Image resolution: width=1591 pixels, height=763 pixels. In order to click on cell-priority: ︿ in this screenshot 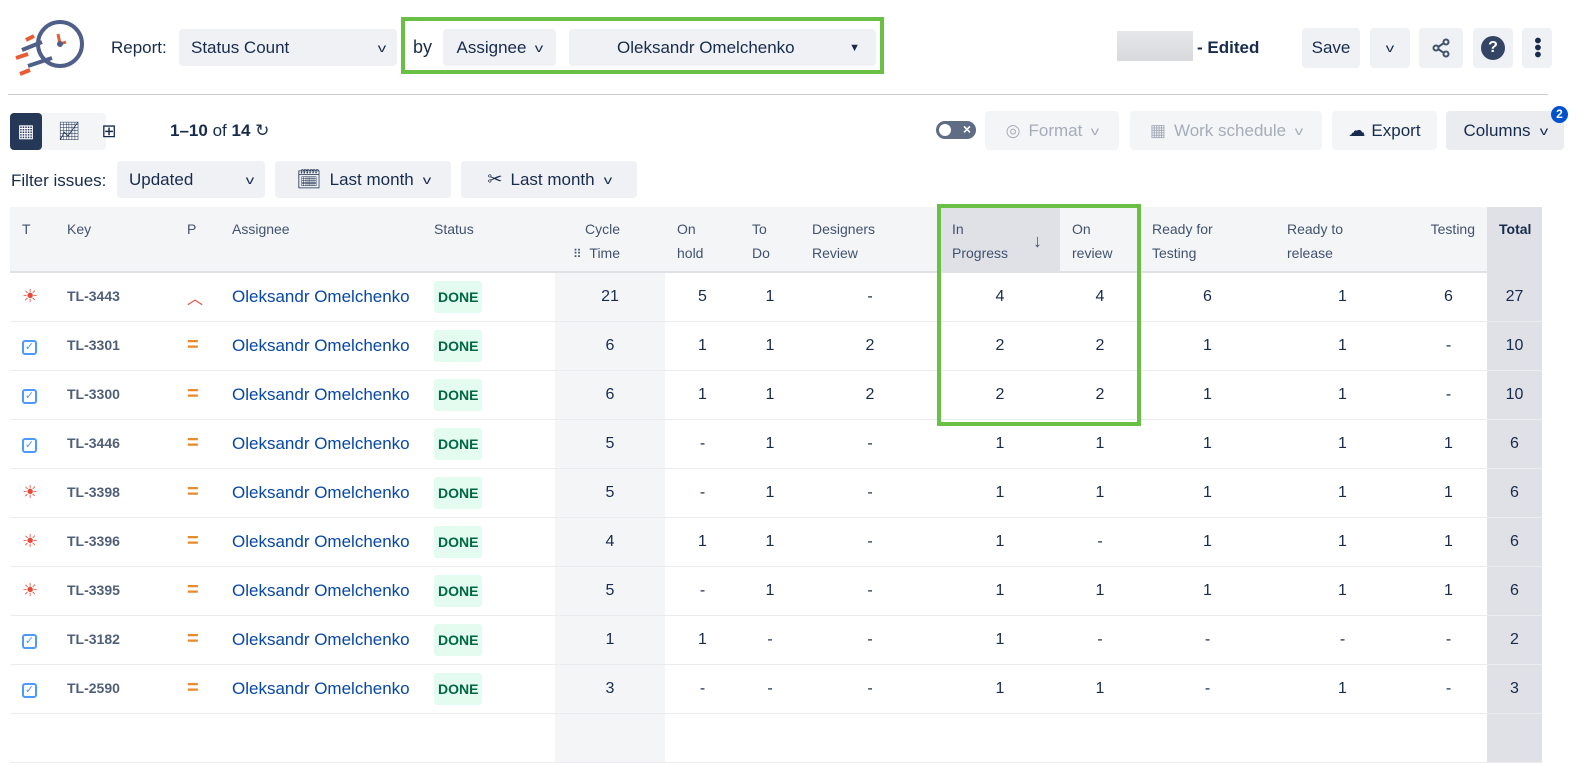, I will do `click(197, 297)`.